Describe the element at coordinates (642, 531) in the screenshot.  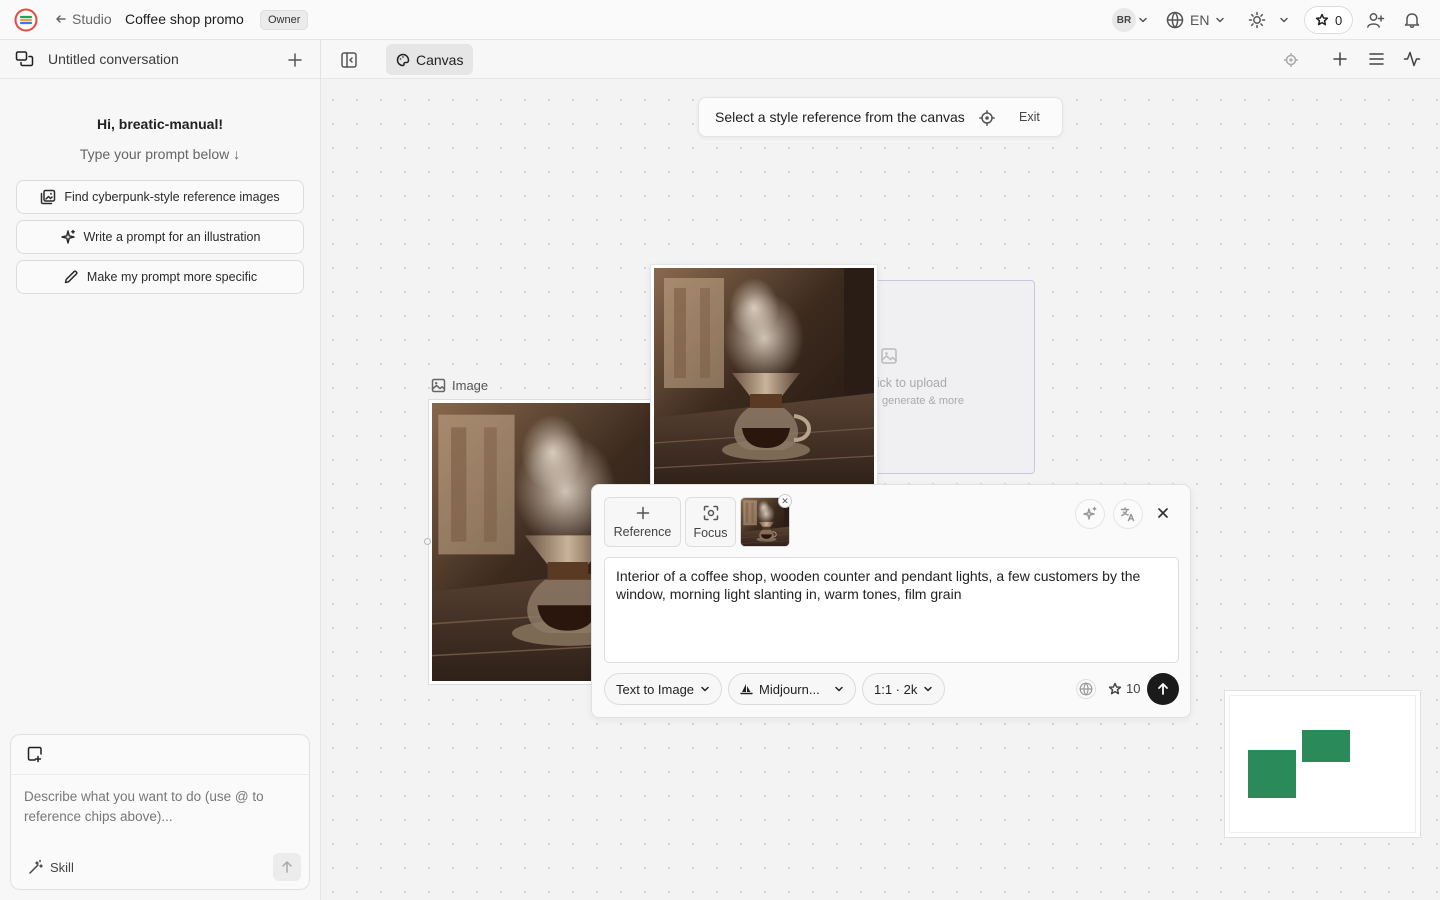
I see `reference-label: Reference` at that location.